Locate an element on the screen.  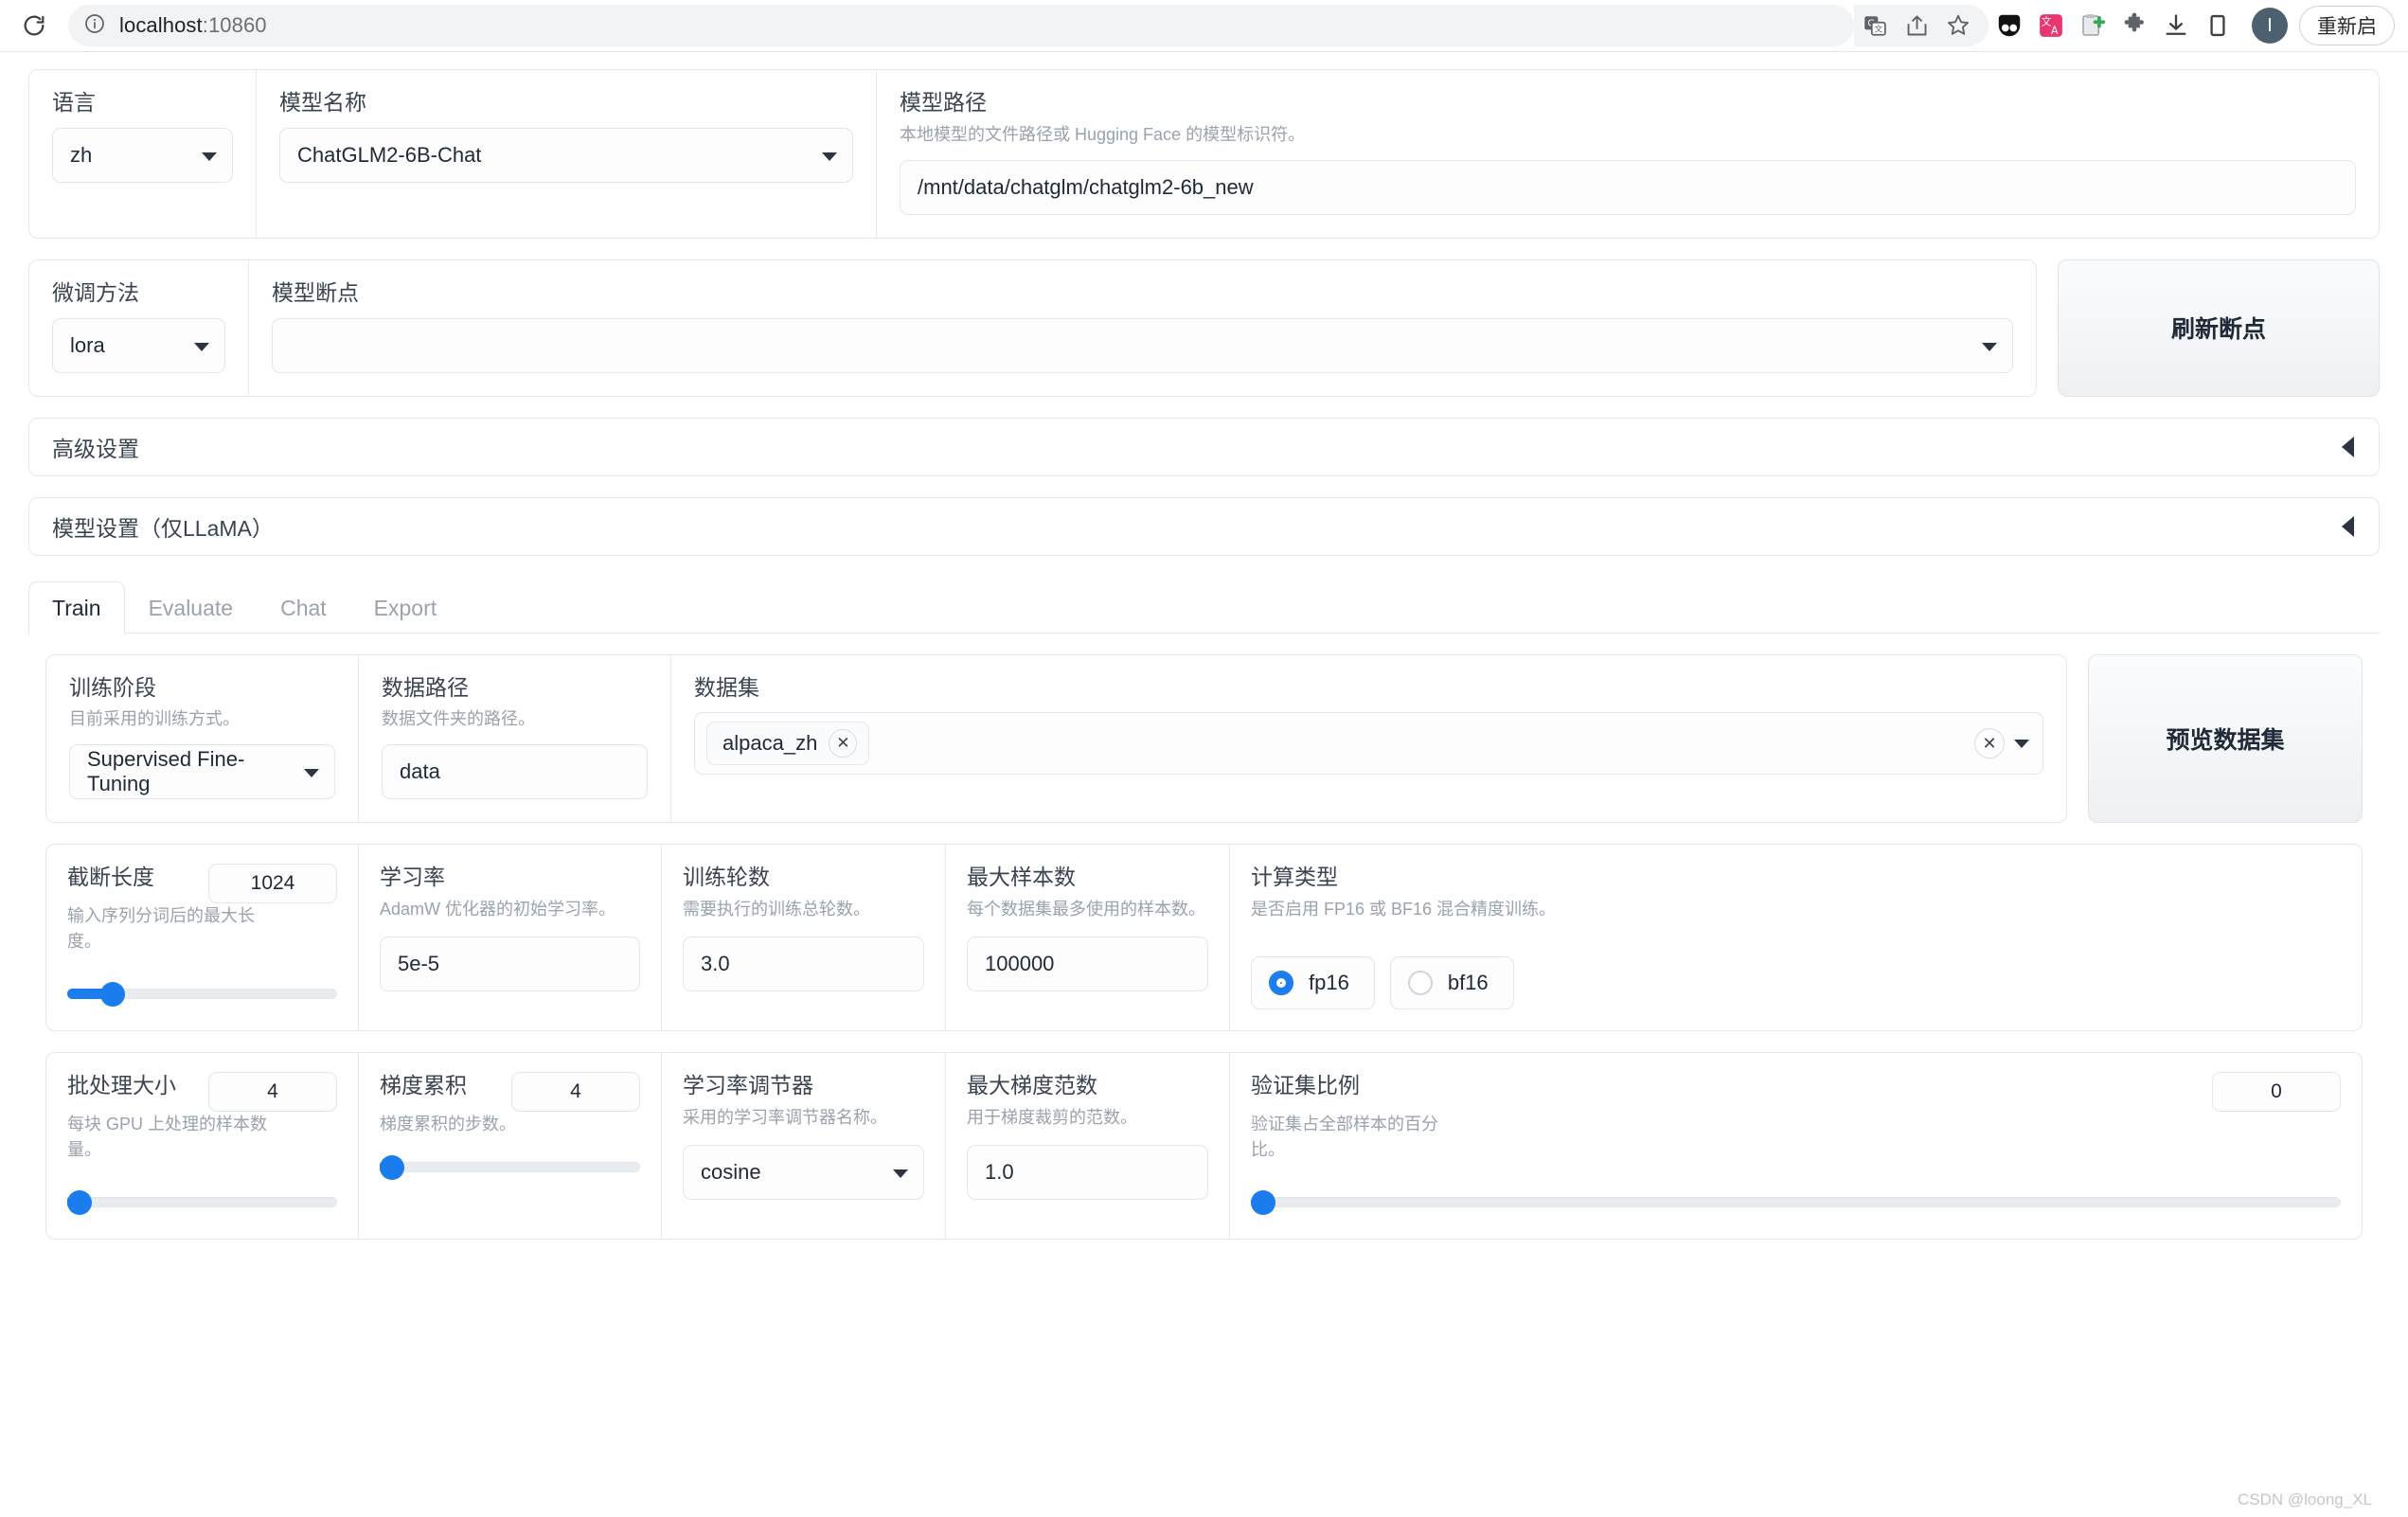
batch-size-label: 批处理大小 is located at coordinates (121, 1085).